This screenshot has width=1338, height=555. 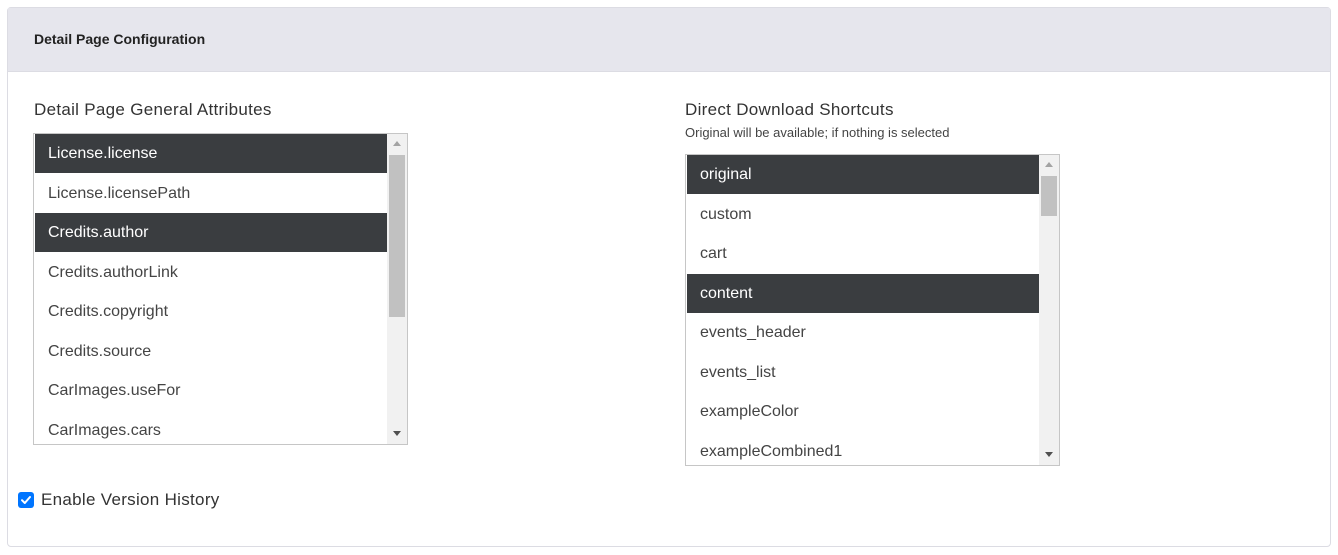 I want to click on checkmark-icon, so click(x=26, y=500).